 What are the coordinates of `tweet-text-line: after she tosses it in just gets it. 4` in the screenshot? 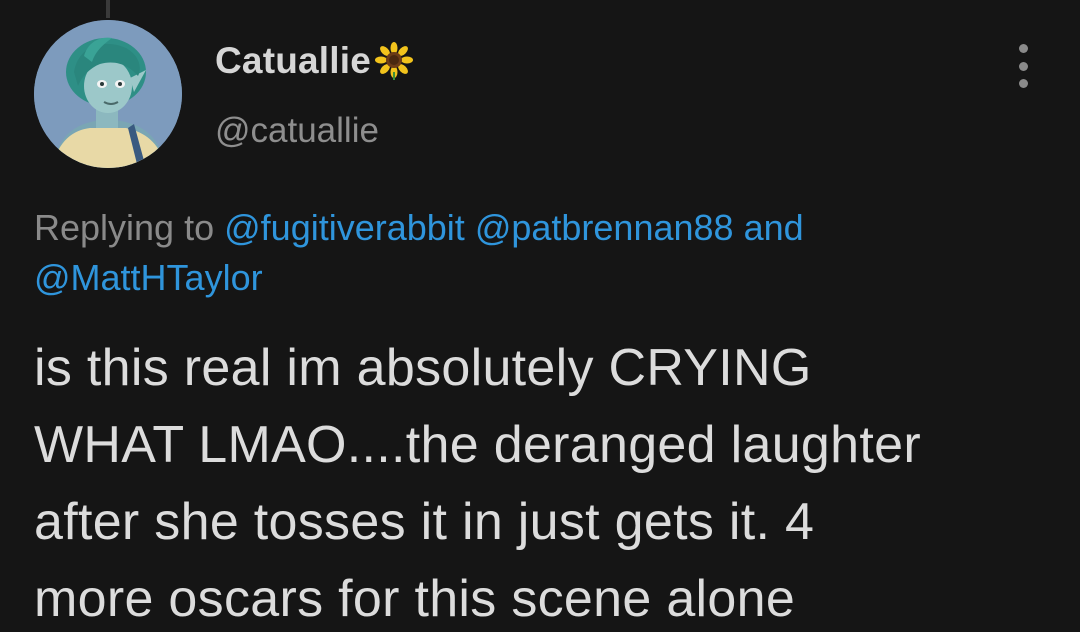 It's located at (424, 522).